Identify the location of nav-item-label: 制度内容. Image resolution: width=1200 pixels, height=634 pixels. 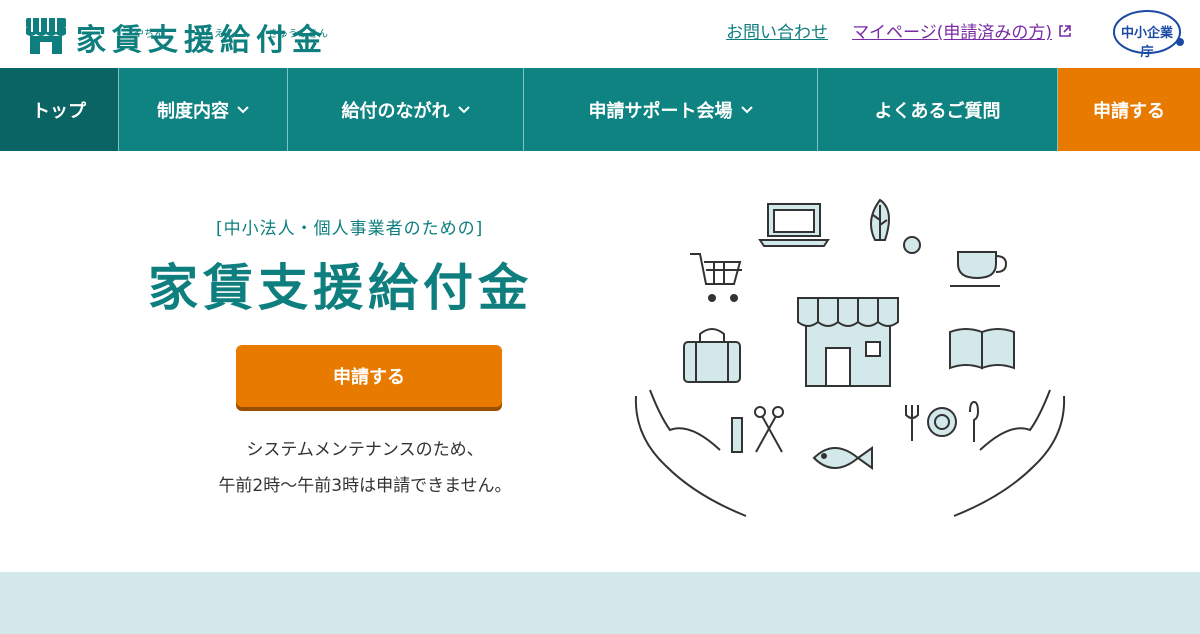
(193, 111).